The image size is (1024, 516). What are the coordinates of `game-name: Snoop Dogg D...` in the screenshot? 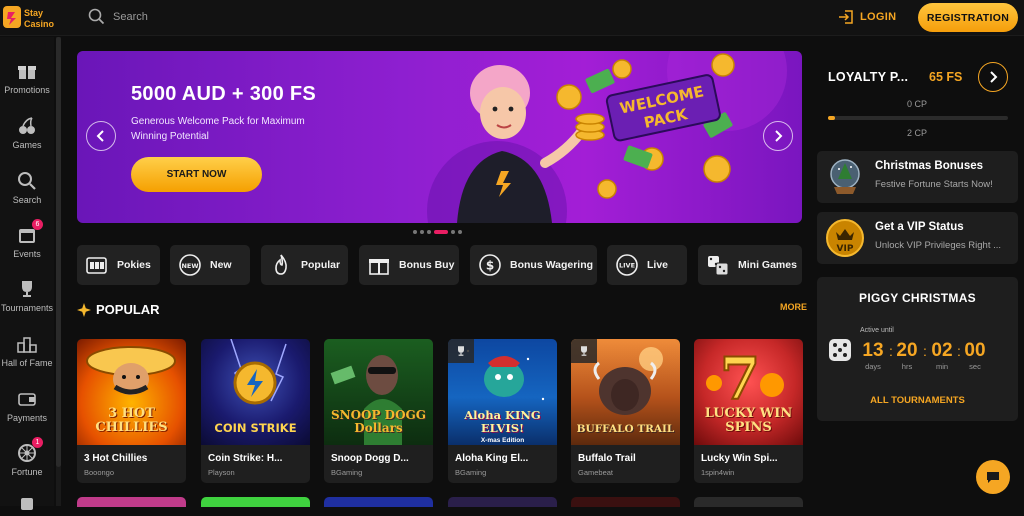 It's located at (370, 458).